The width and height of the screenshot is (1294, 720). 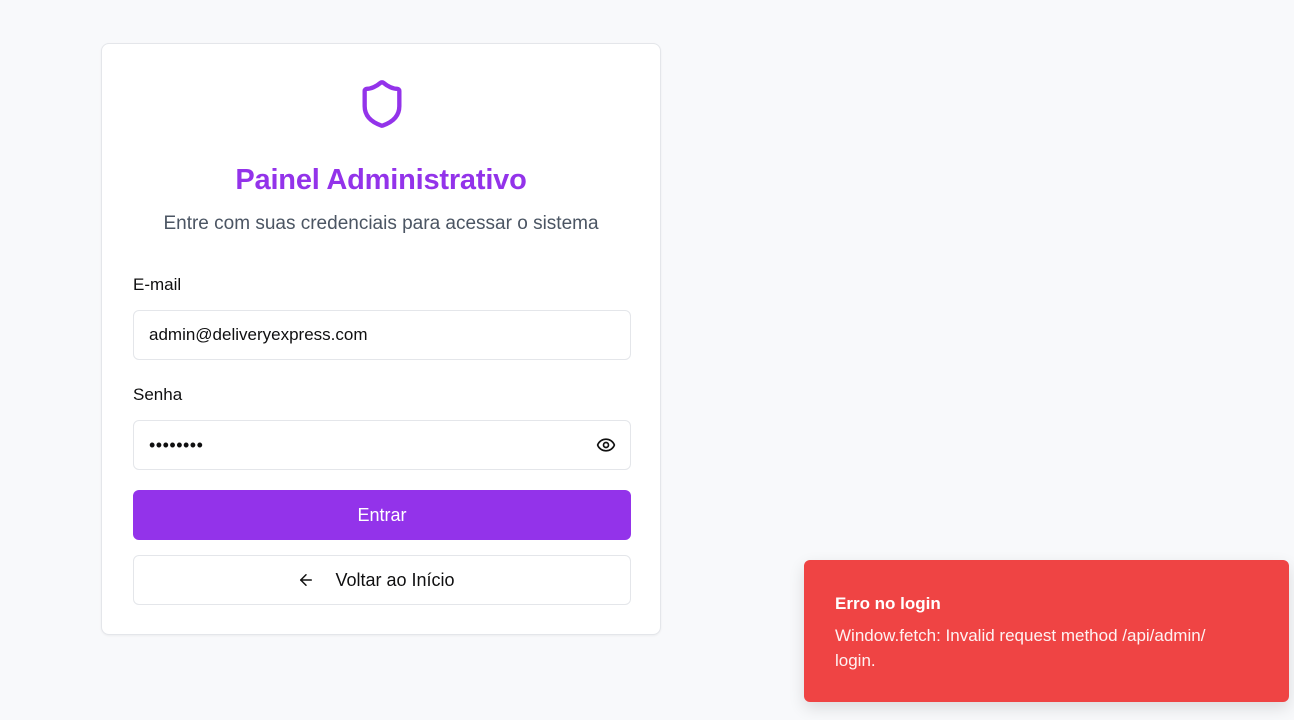 What do you see at coordinates (381, 180) in the screenshot?
I see `page-title: Painel Administrativo` at bounding box center [381, 180].